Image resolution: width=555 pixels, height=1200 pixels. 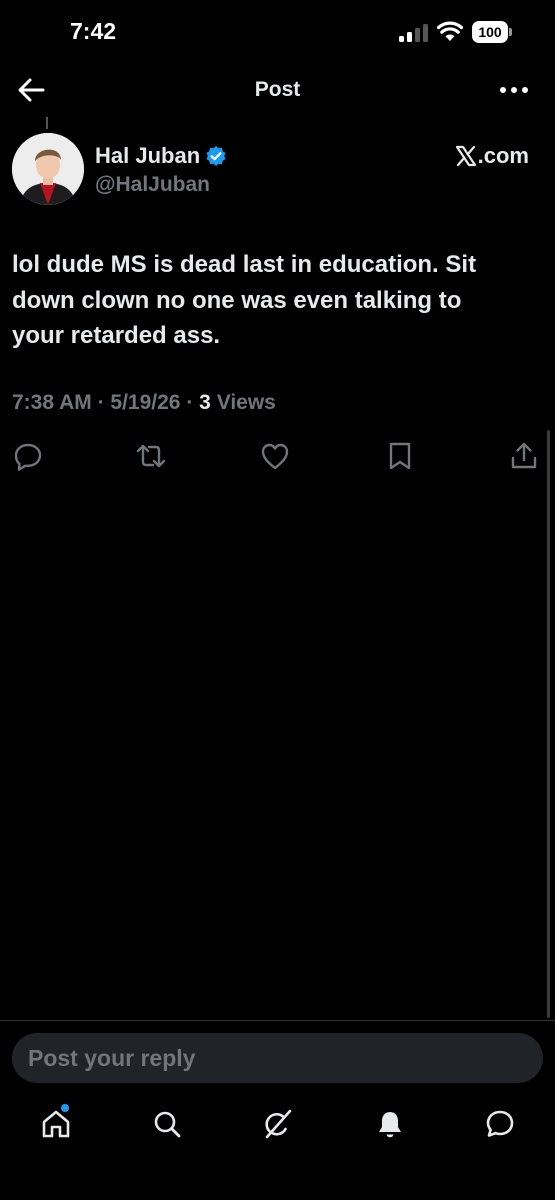 I want to click on views-label: Views, so click(x=246, y=402).